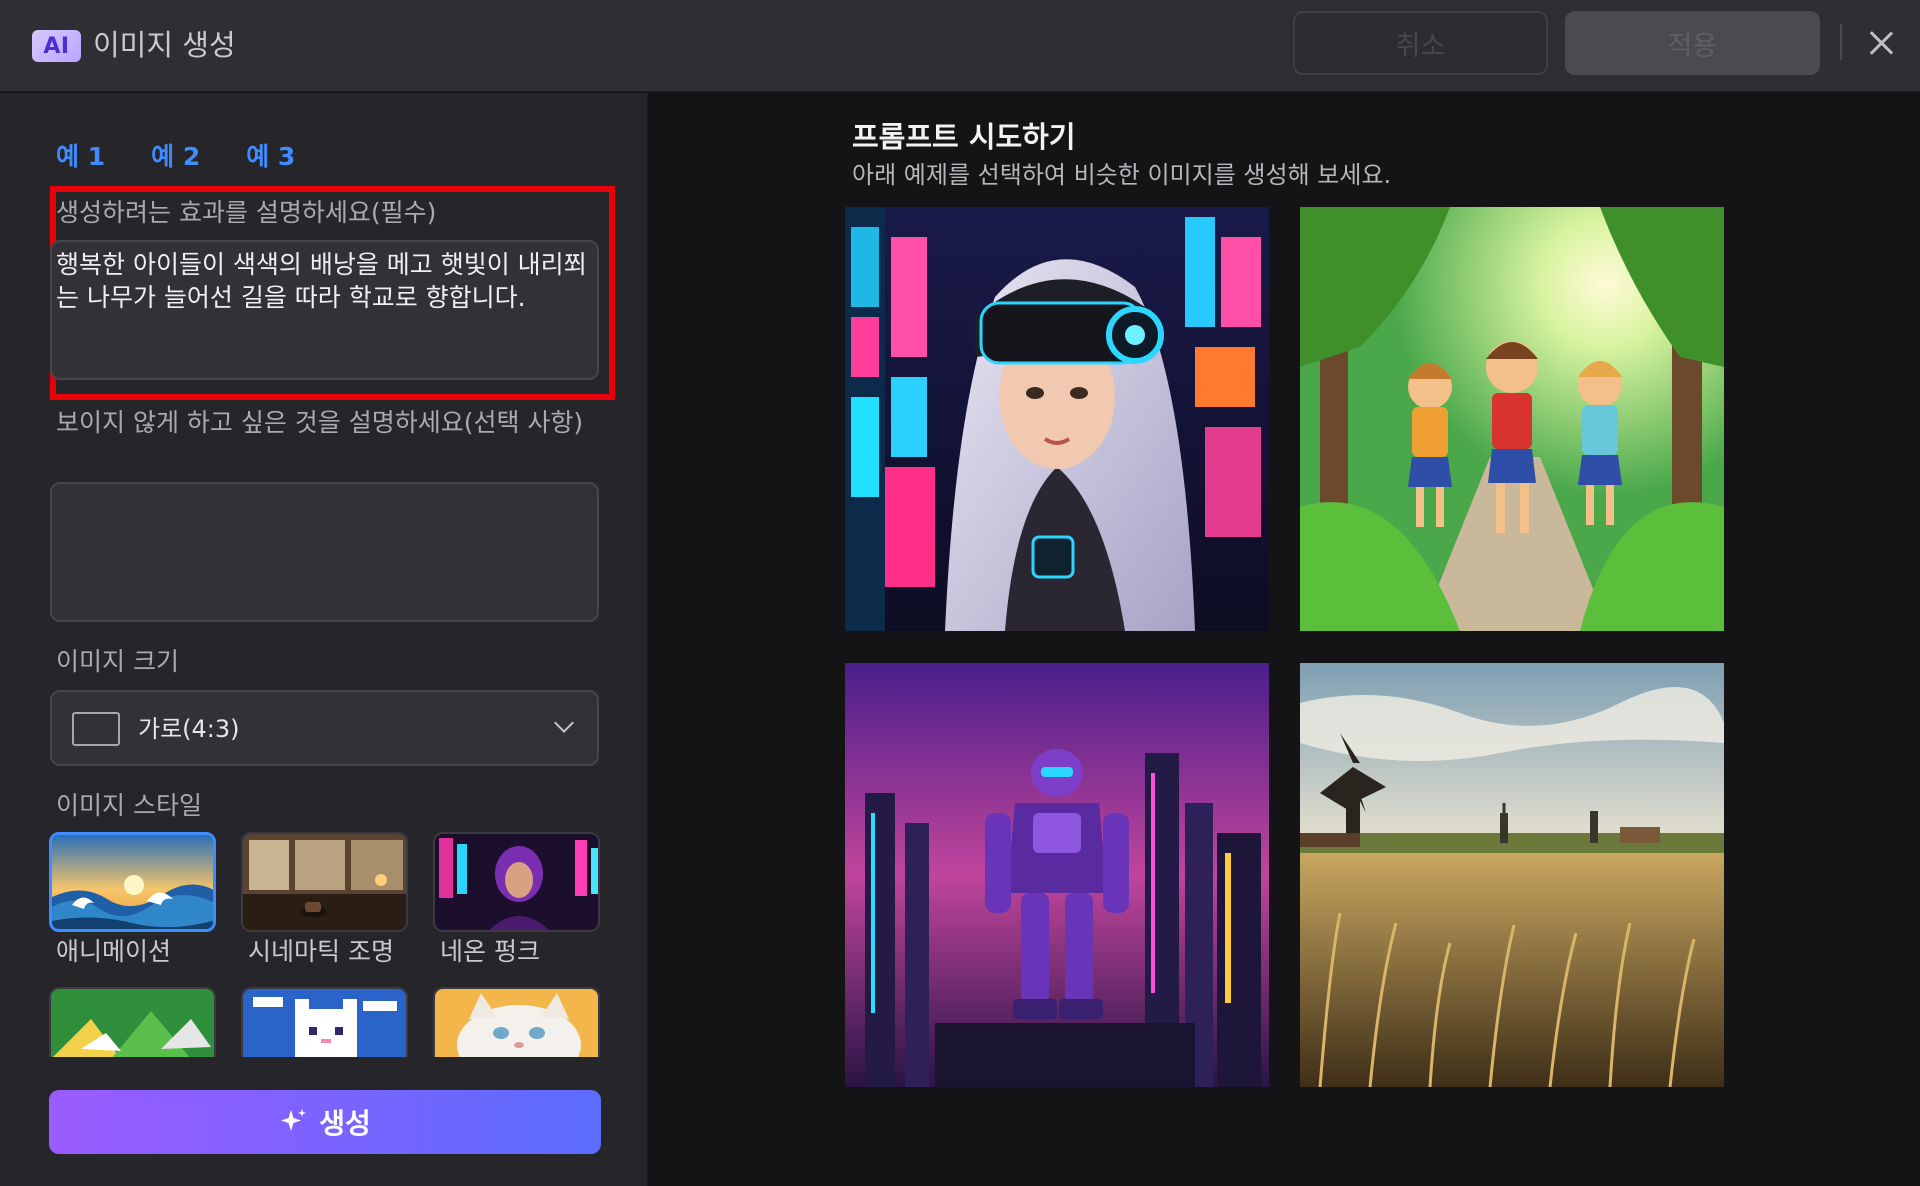 Image resolution: width=1920 pixels, height=1186 pixels. I want to click on style-label-cinematic: 시네마틱 조명, so click(321, 951).